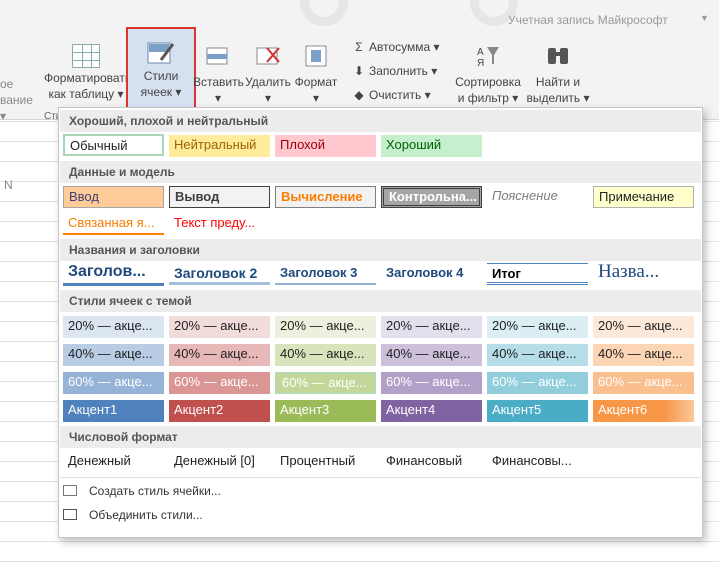 Image resolution: width=719 pixels, height=565 pixels. What do you see at coordinates (380, 250) in the screenshot?
I see `section-header-titles: Названия и заголовки` at bounding box center [380, 250].